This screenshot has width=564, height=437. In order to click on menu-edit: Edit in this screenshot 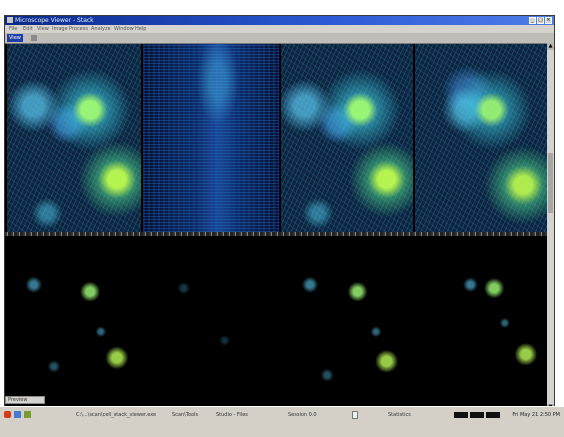, I will do `click(28, 29)`.